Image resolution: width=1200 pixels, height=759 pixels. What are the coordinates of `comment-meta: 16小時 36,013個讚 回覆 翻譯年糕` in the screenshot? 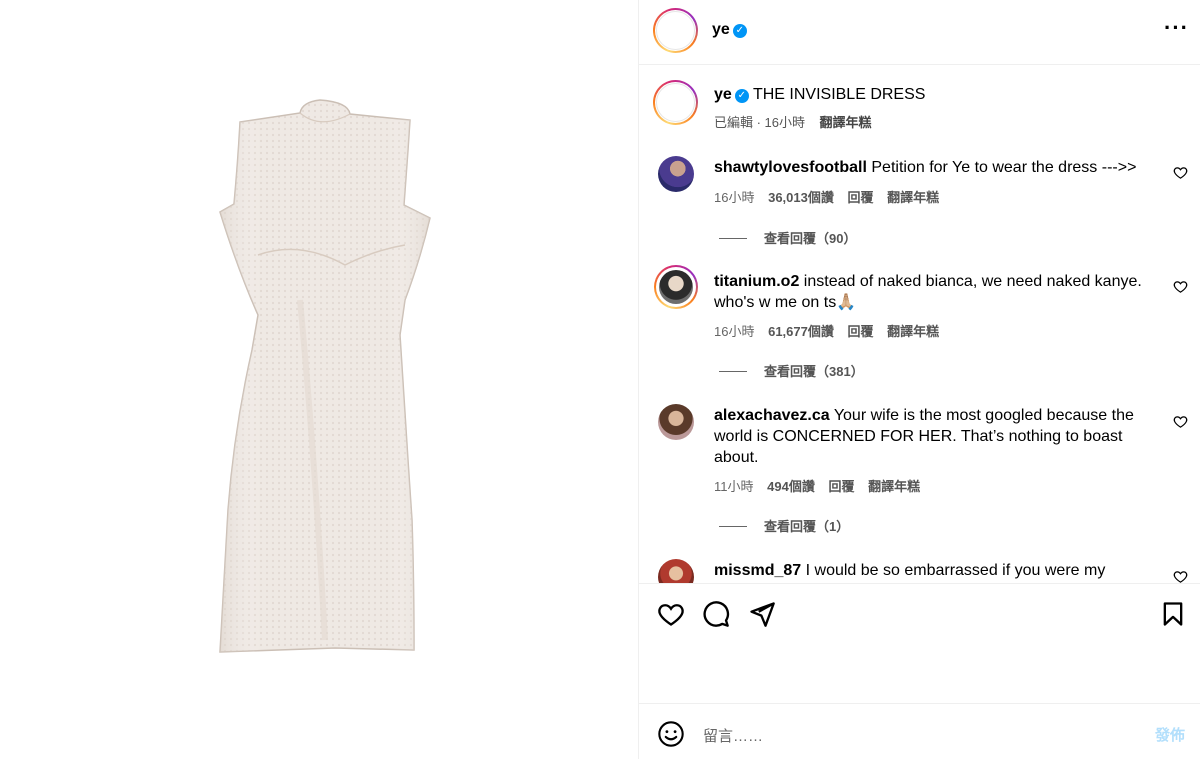 It's located at (831, 196).